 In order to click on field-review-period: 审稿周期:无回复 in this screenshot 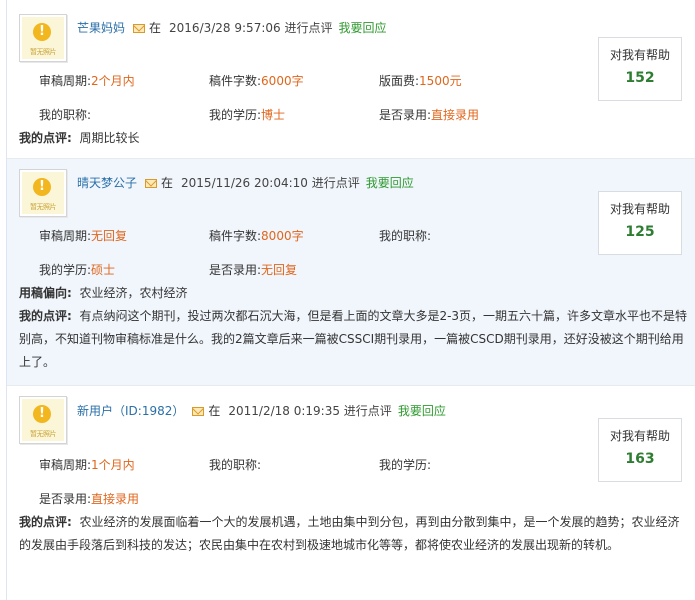, I will do `click(83, 236)`.